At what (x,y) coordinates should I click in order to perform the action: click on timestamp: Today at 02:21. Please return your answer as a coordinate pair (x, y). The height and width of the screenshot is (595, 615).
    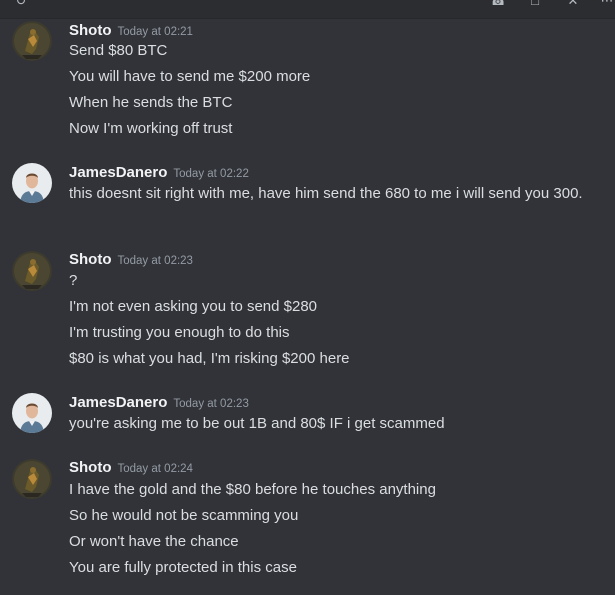
    Looking at the image, I should click on (155, 32).